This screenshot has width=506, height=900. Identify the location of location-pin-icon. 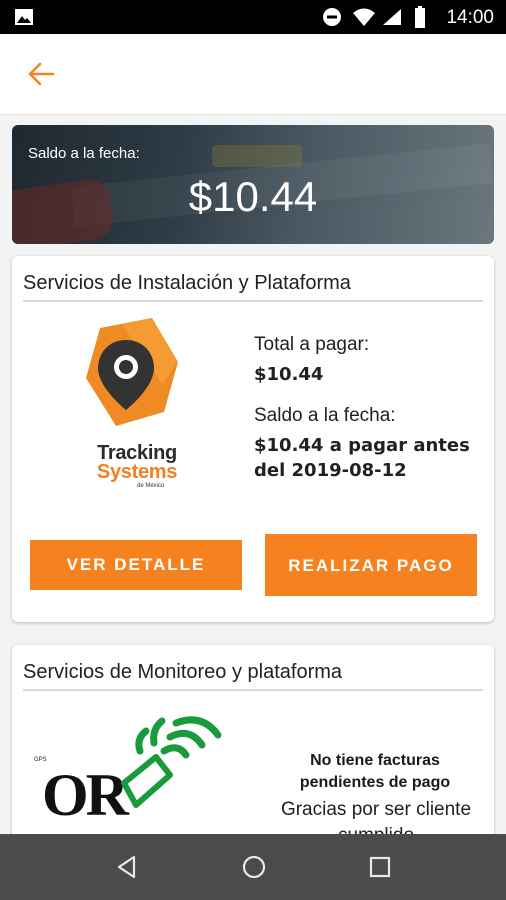
(132, 372).